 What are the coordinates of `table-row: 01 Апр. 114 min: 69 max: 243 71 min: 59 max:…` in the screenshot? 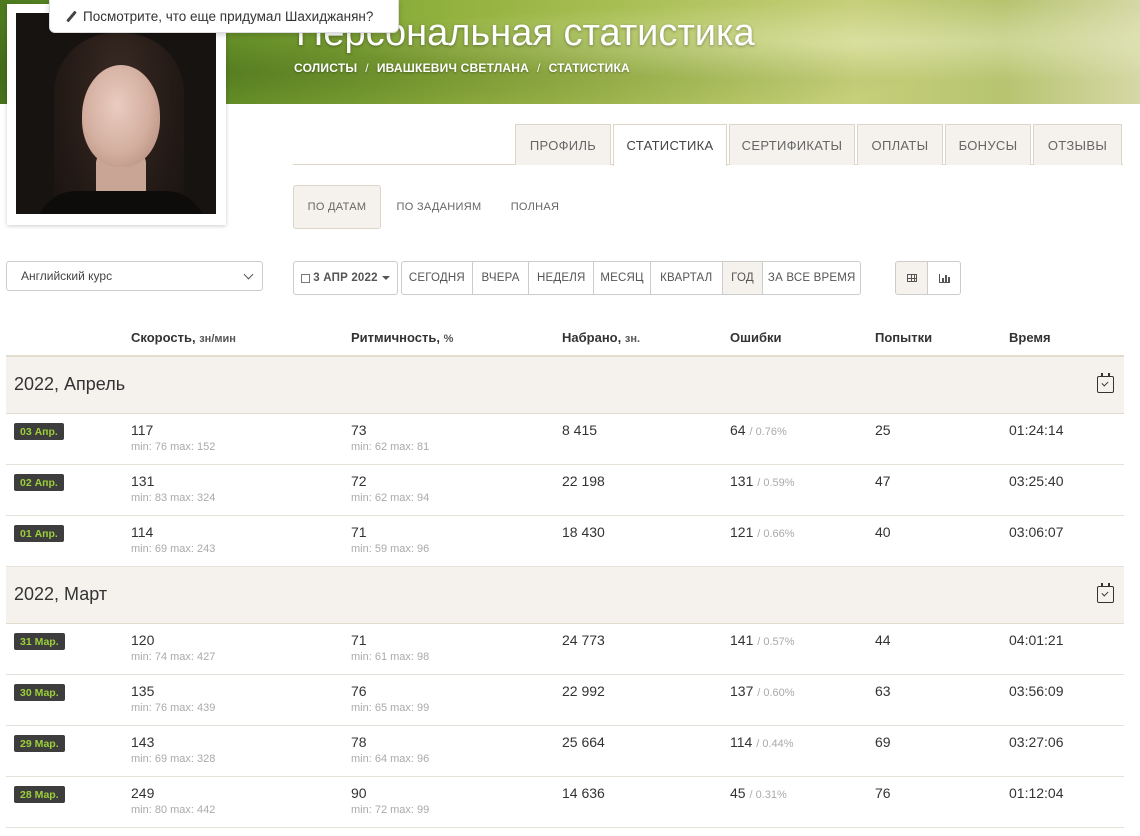 It's located at (565, 541).